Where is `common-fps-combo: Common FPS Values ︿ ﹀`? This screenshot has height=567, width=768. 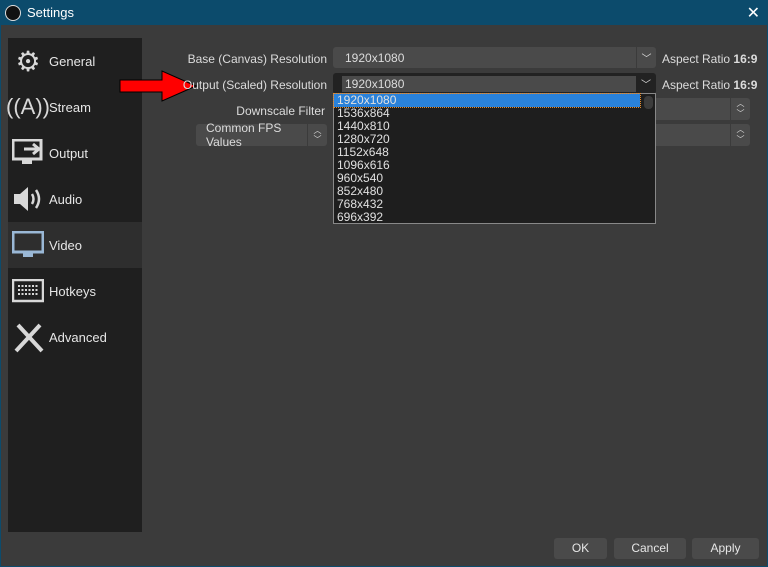 common-fps-combo: Common FPS Values ︿ ﹀ is located at coordinates (261, 135).